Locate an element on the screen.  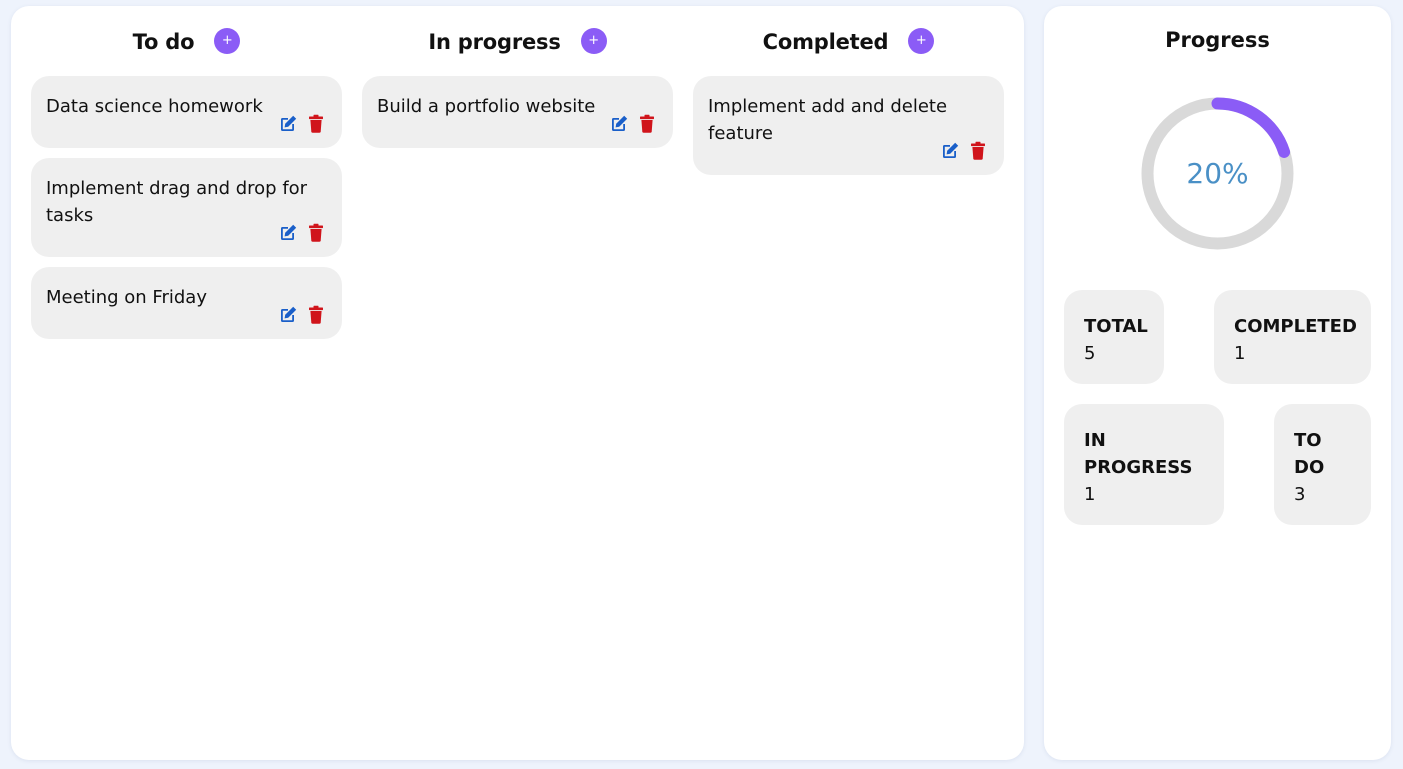
stat-completed: COMPLETED 1 is located at coordinates (1292, 337).